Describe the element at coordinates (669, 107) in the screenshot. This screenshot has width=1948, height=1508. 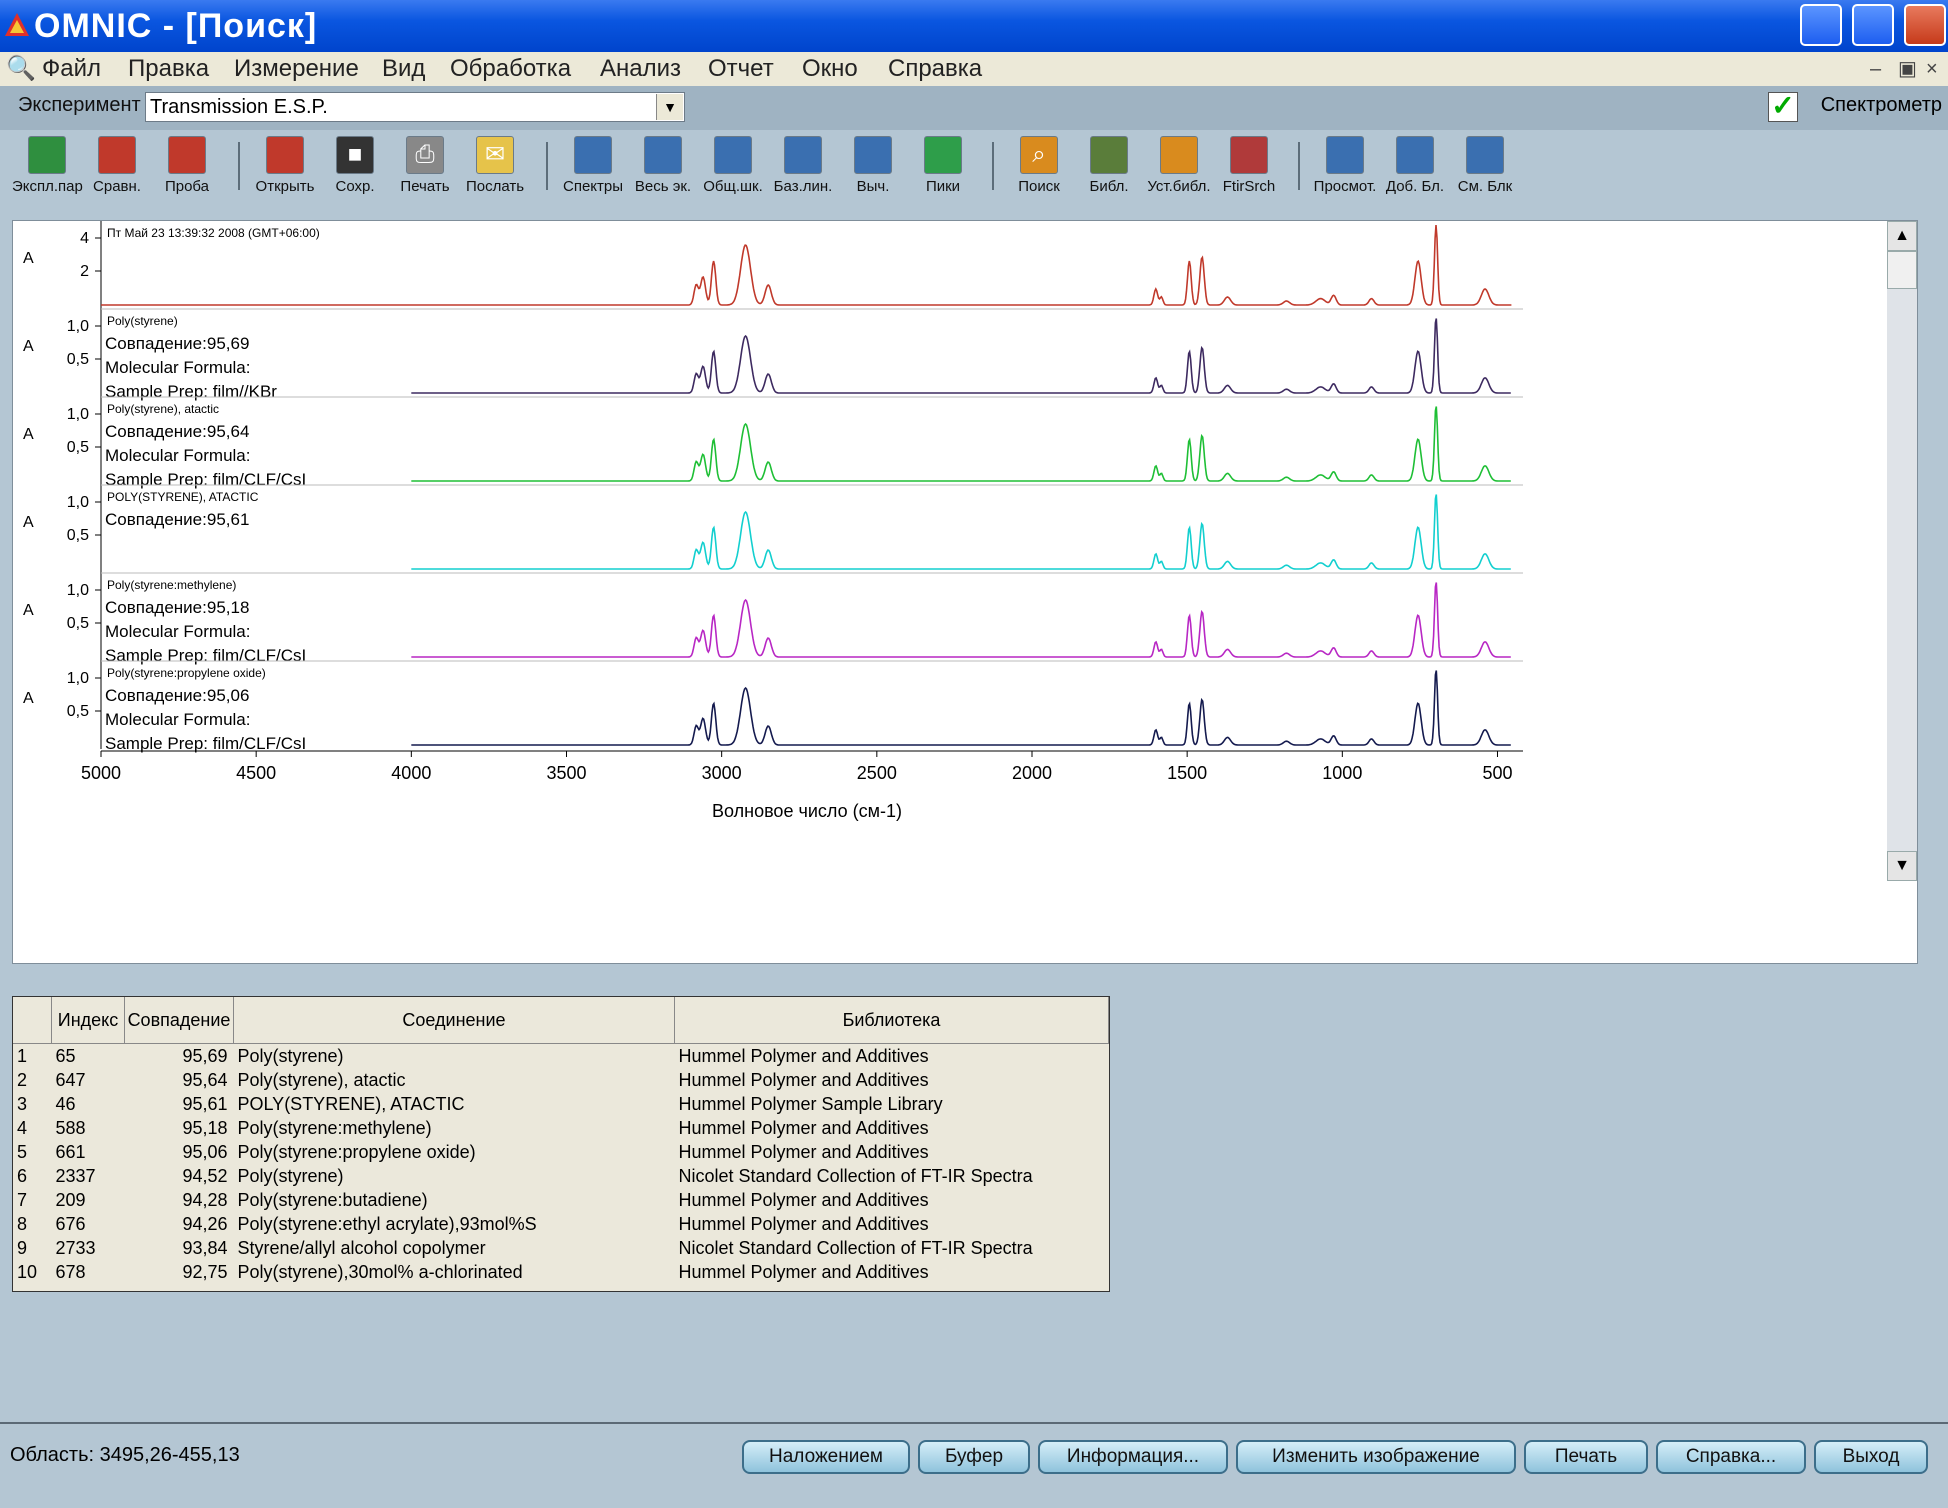
I see `chevron-down-icon: ▼` at that location.